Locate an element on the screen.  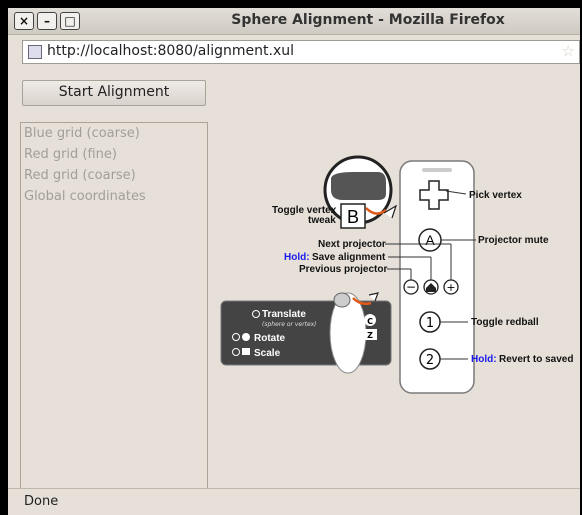
next-projector-label: Next projector is located at coordinates (352, 244).